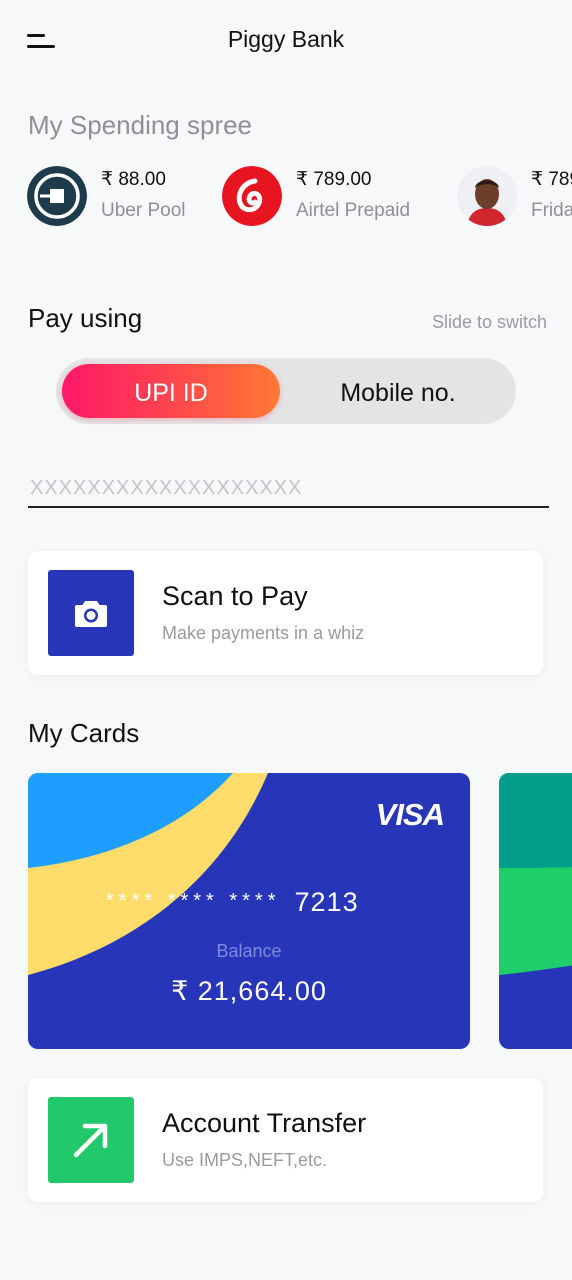 This screenshot has height=1280, width=572. What do you see at coordinates (235, 596) in the screenshot?
I see `scan-title: Scan to Pay` at bounding box center [235, 596].